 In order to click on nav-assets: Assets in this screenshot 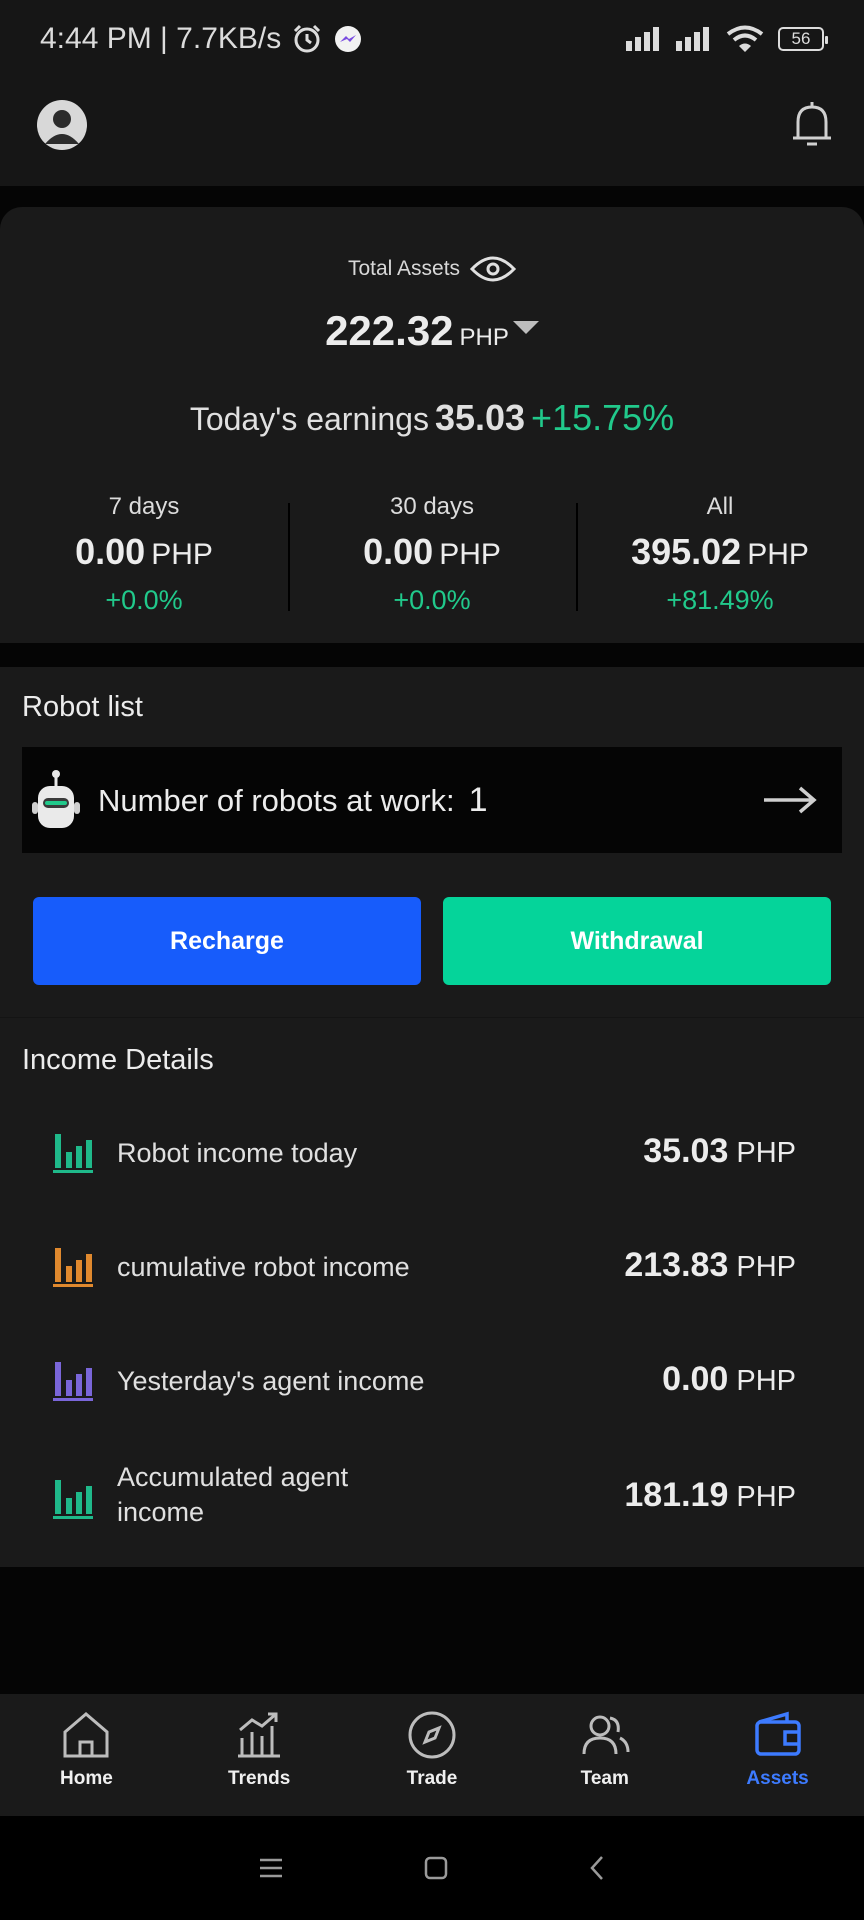, I will do `click(777, 1755)`.